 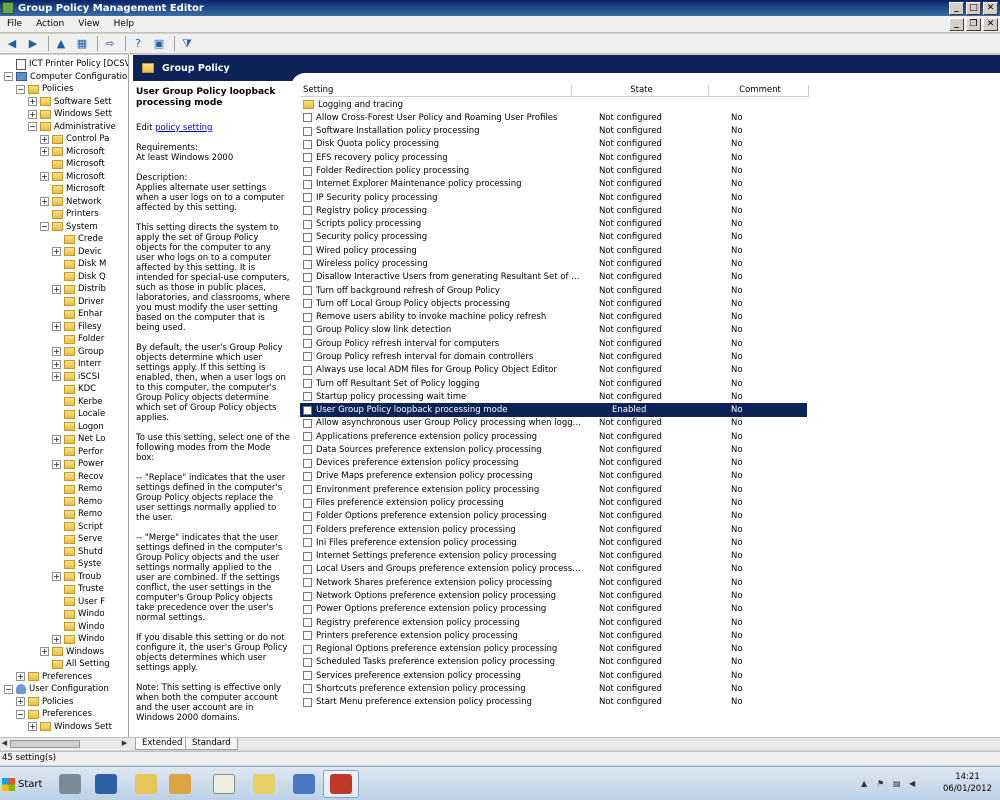 What do you see at coordinates (110, 44) in the screenshot?
I see `export-list-icon: ⇨` at bounding box center [110, 44].